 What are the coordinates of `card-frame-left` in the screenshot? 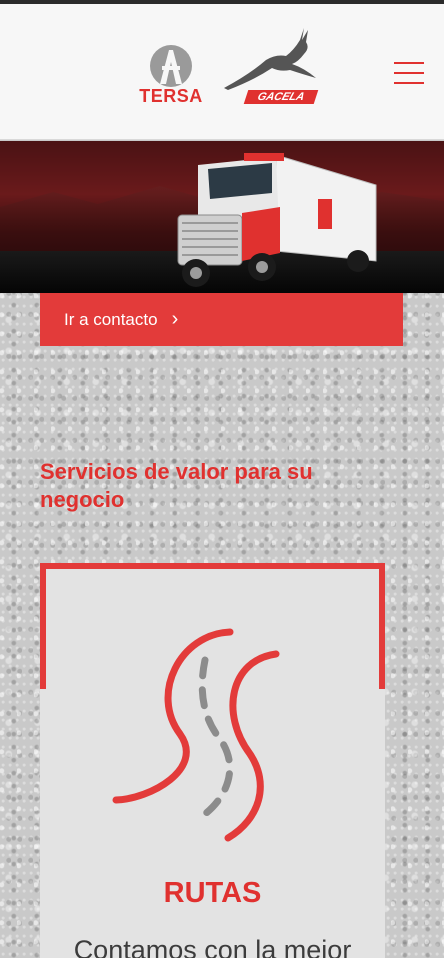 It's located at (43, 626).